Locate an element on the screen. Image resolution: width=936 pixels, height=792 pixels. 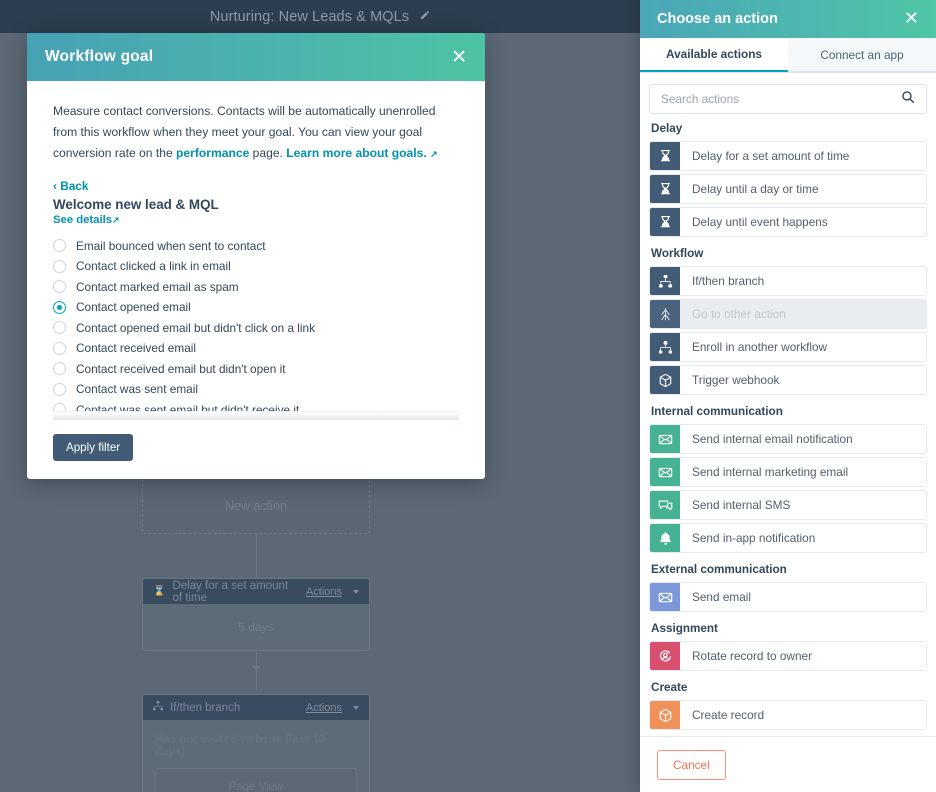
action-item-label: Send internal marketing email is located at coordinates (770, 472).